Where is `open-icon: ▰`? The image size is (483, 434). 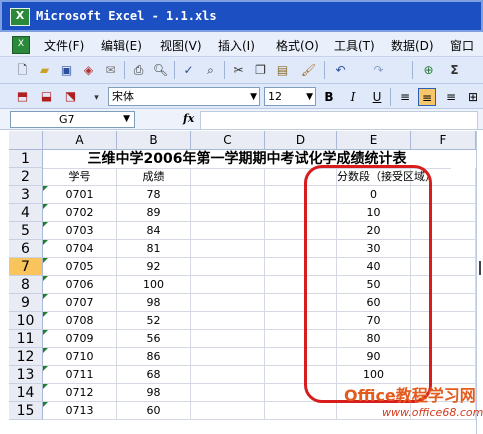 open-icon: ▰ is located at coordinates (44, 70).